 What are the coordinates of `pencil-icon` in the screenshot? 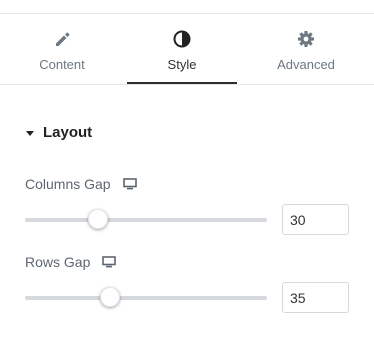 It's located at (62, 39).